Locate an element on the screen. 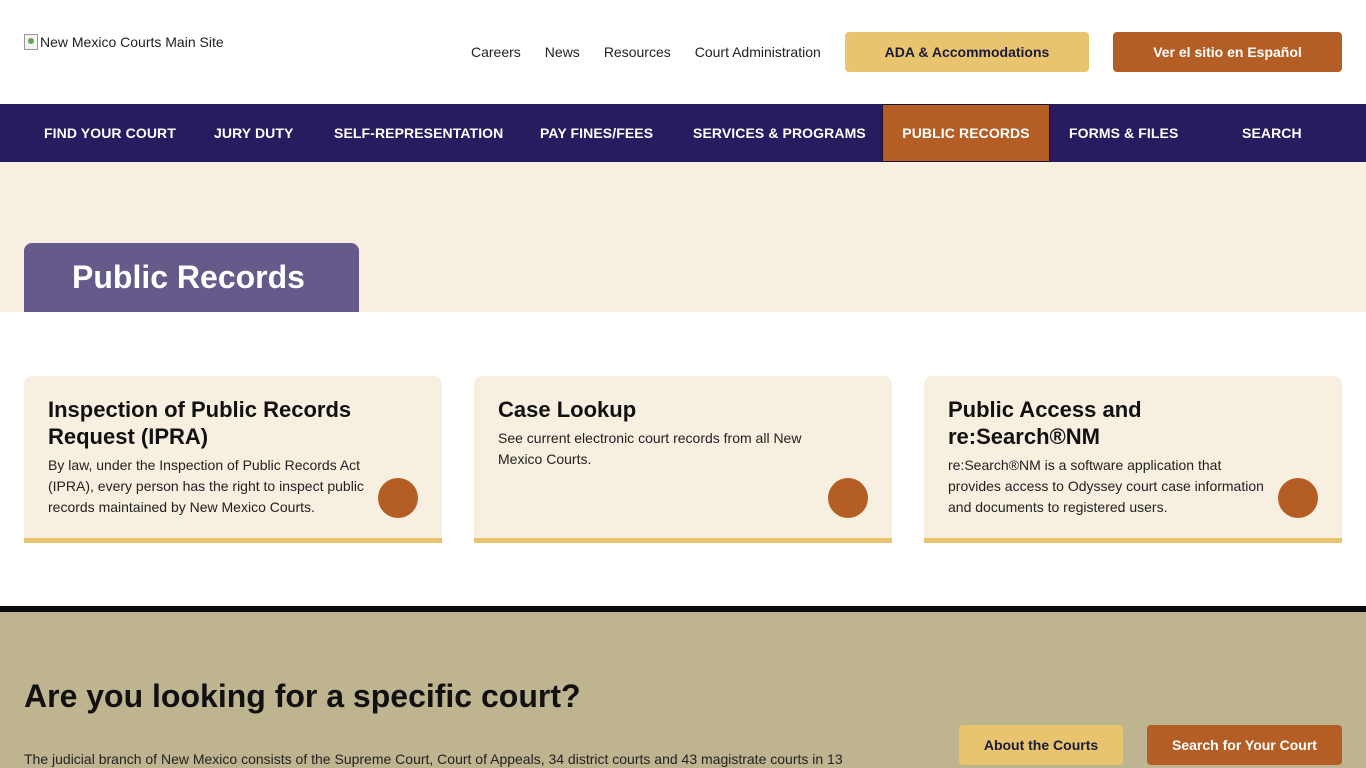 Image resolution: width=1366 pixels, height=768 pixels. utility-link-news: News is located at coordinates (562, 52).